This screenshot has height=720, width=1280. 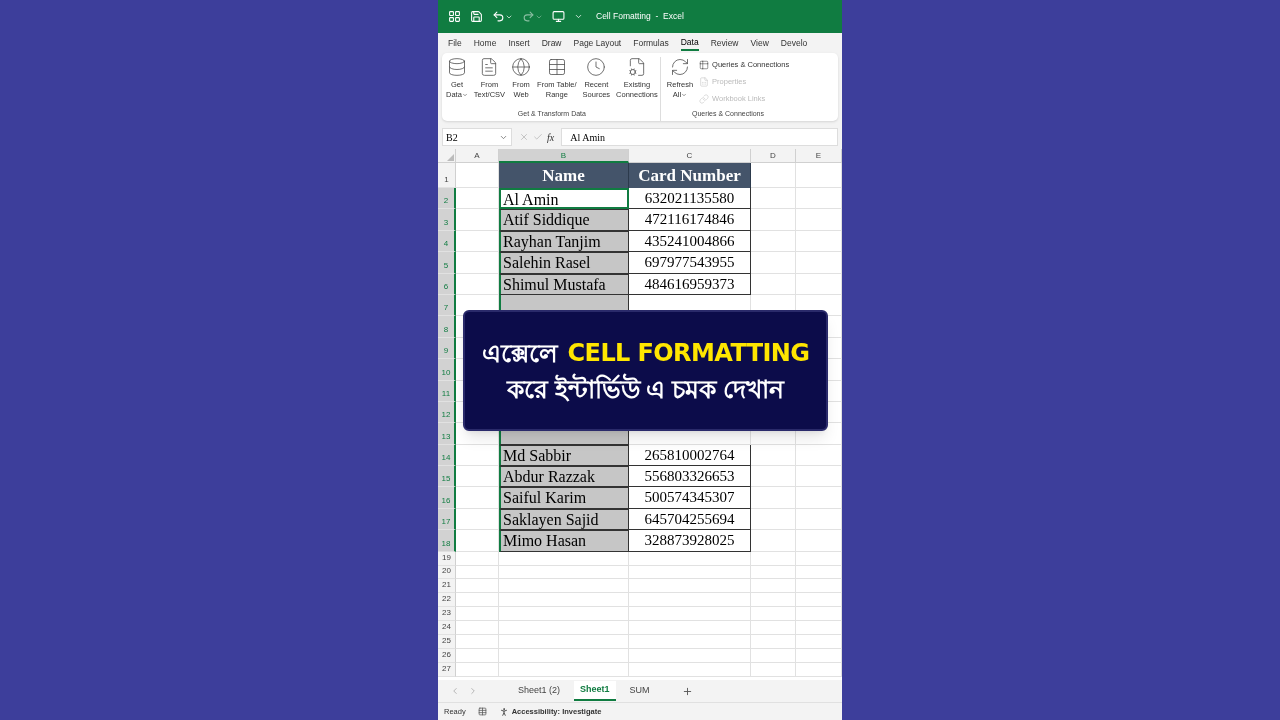 What do you see at coordinates (564, 175) in the screenshot?
I see `column-heading: Name` at bounding box center [564, 175].